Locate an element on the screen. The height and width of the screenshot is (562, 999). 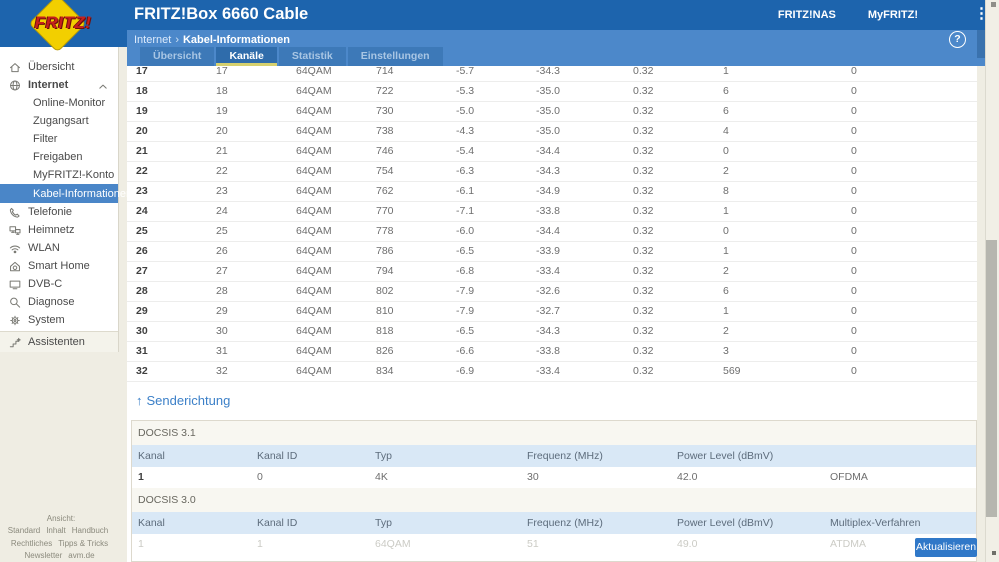
table-cell: 802 is located at coordinates (385, 291).